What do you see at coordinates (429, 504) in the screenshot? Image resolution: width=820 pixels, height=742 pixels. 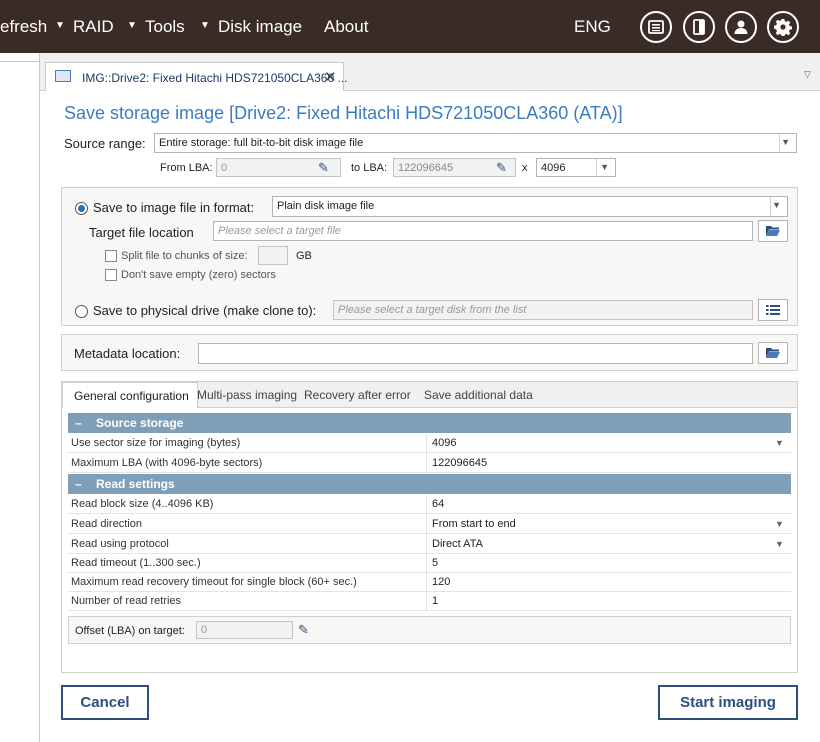 I see `property-row: Read block size (4..4096 KB) 64` at bounding box center [429, 504].